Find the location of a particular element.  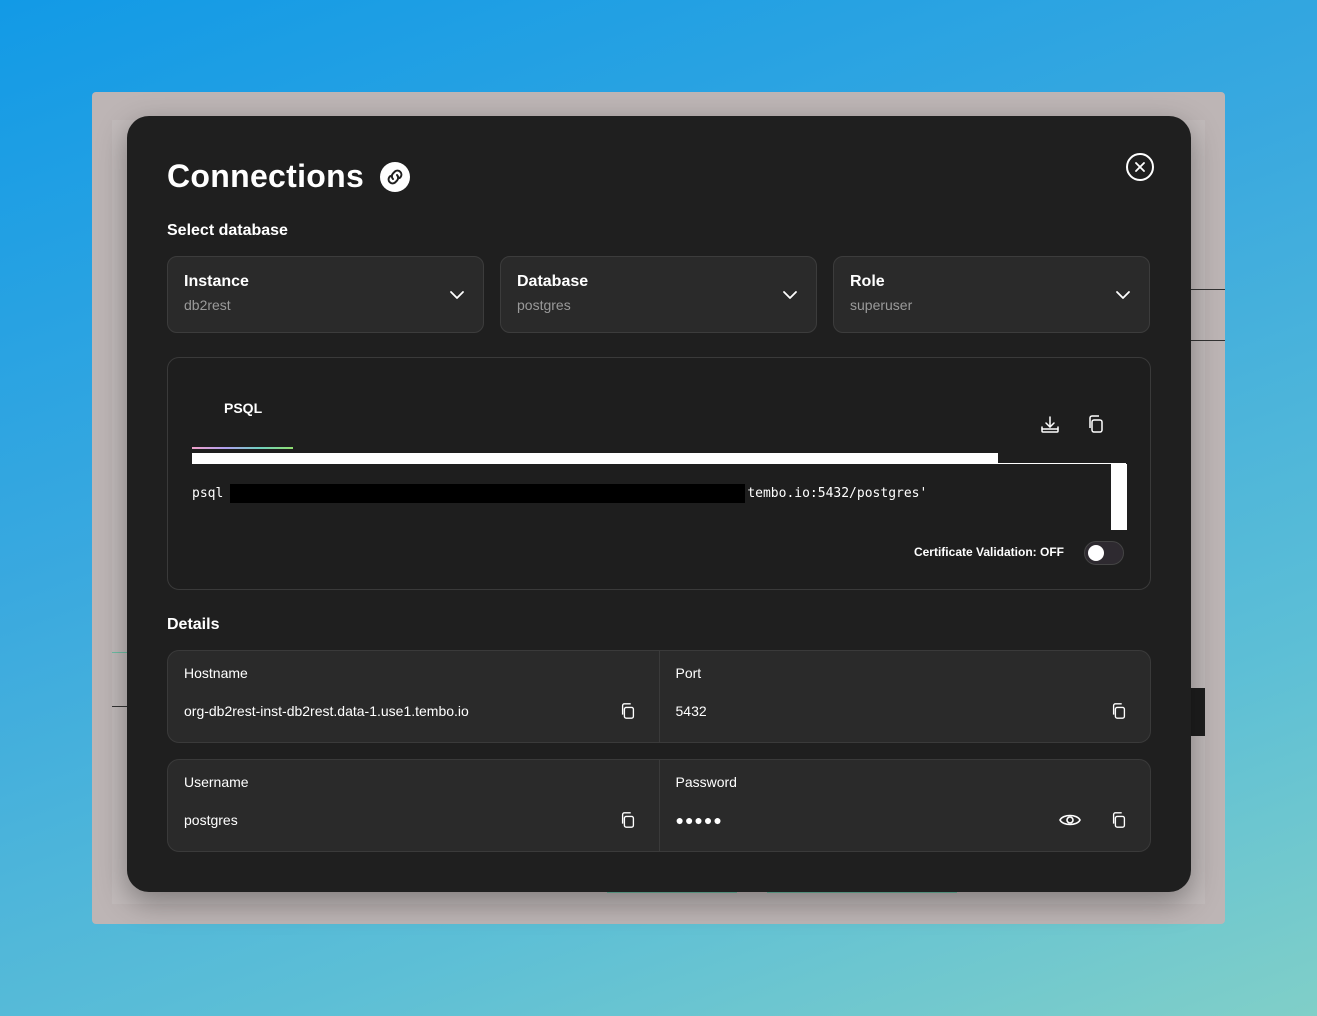

instance-select-value: db2rest is located at coordinates (207, 305).